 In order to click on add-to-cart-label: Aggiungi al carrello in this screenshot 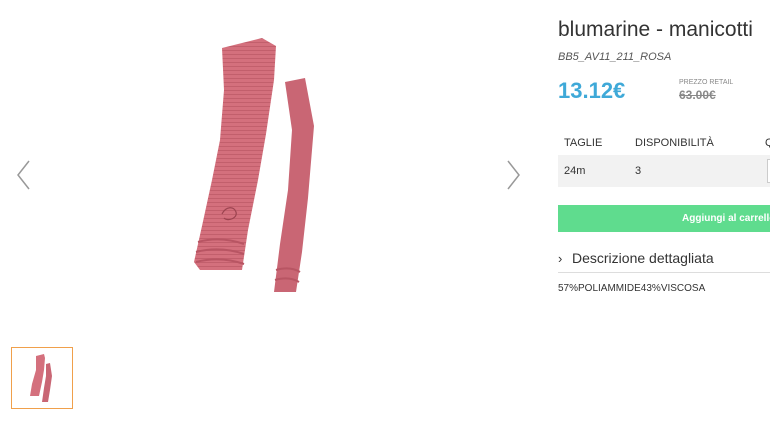, I will do `click(726, 218)`.